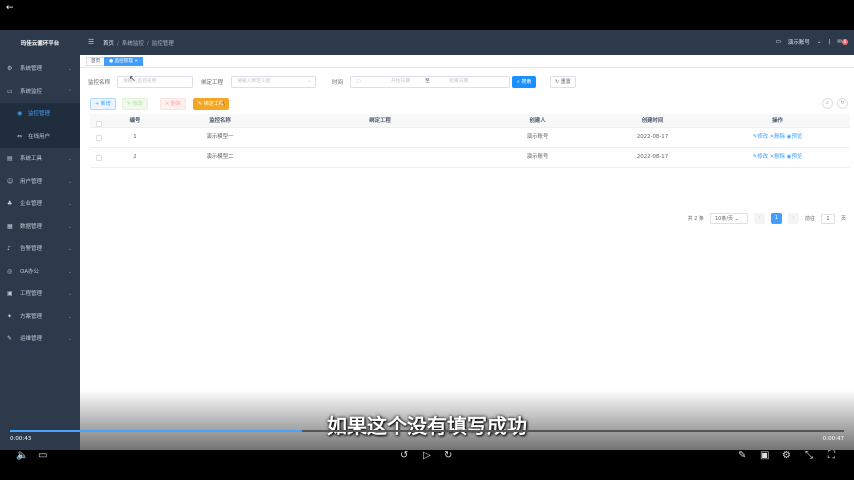  I want to click on col-header-actions: 操作, so click(777, 121).